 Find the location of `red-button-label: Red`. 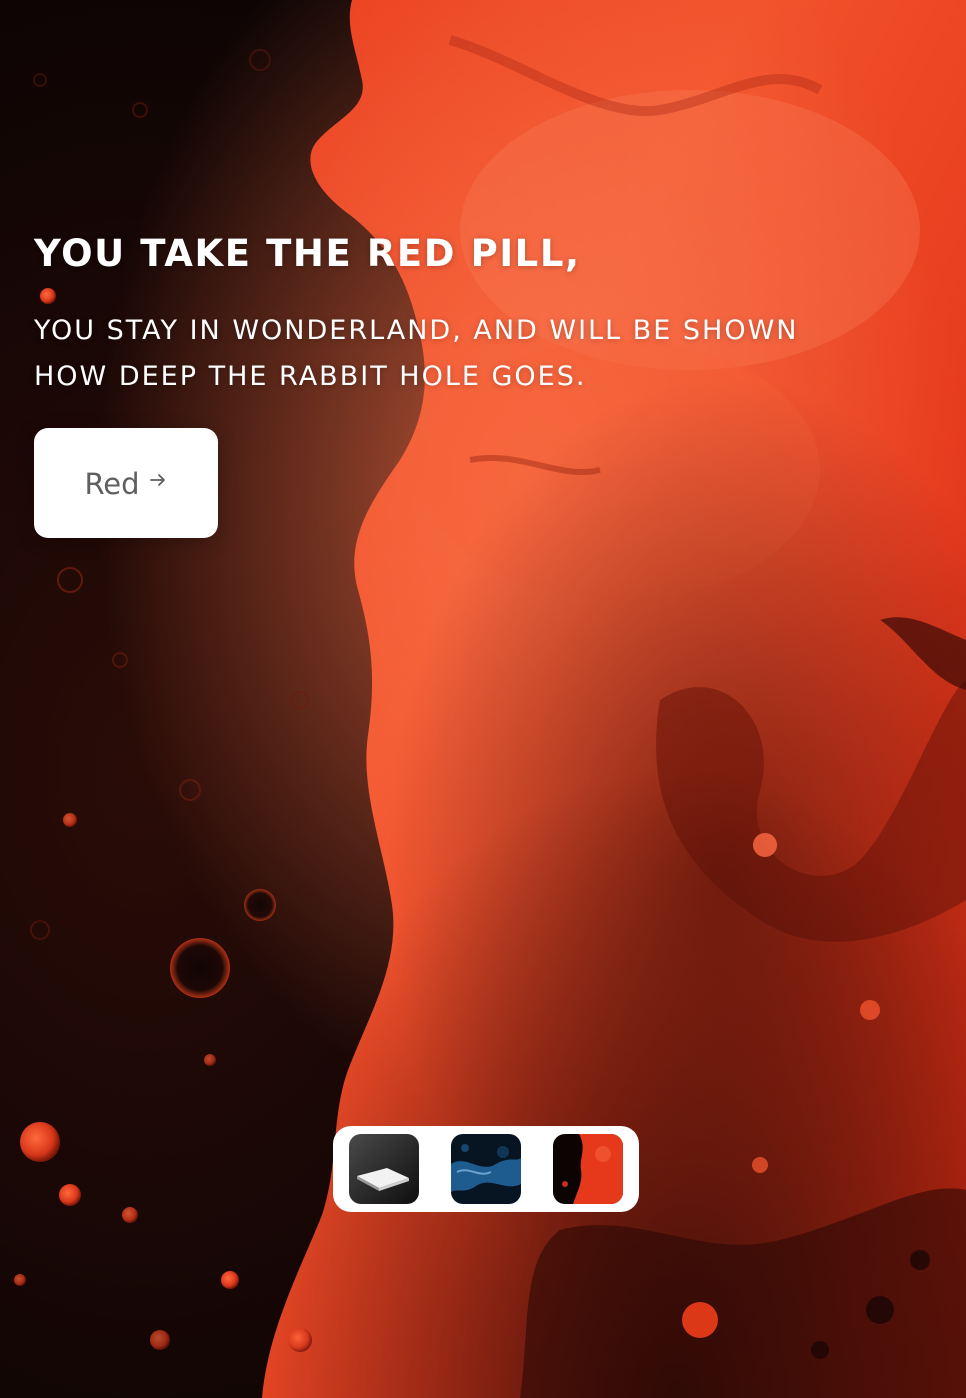

red-button-label: Red is located at coordinates (112, 484).